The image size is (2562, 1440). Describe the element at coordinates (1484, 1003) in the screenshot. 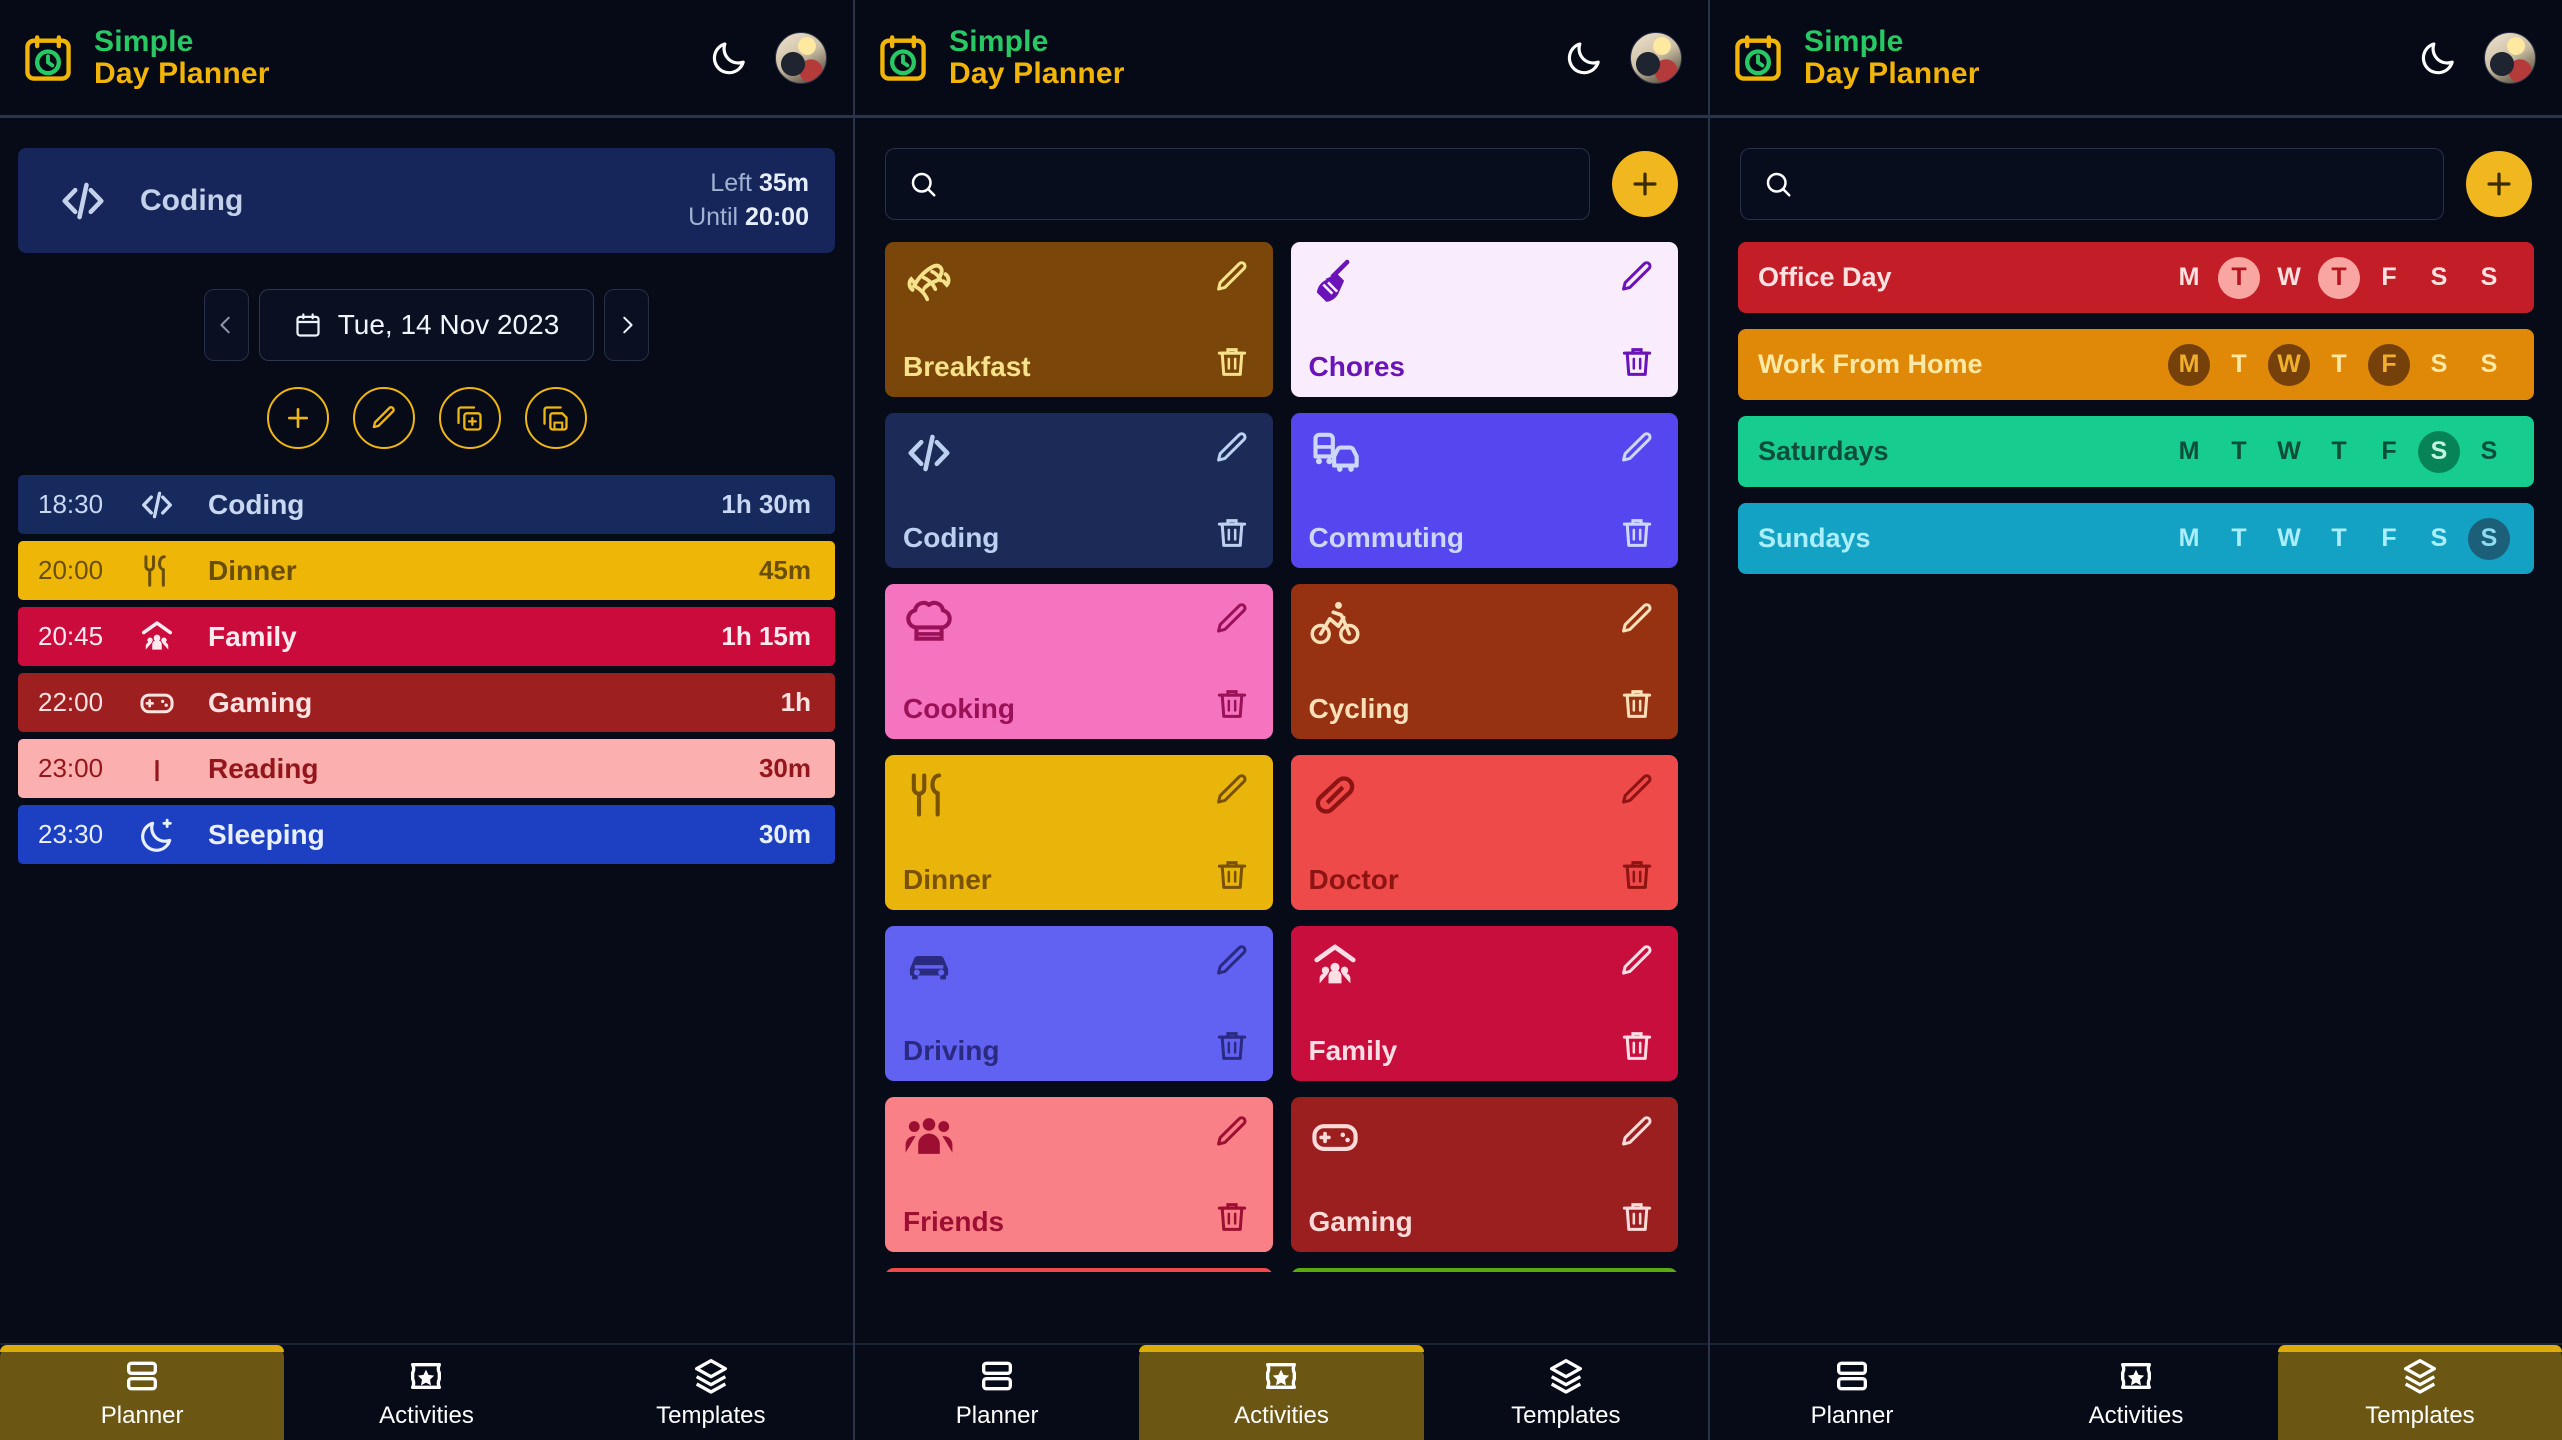

I see `activity-card: Family` at that location.